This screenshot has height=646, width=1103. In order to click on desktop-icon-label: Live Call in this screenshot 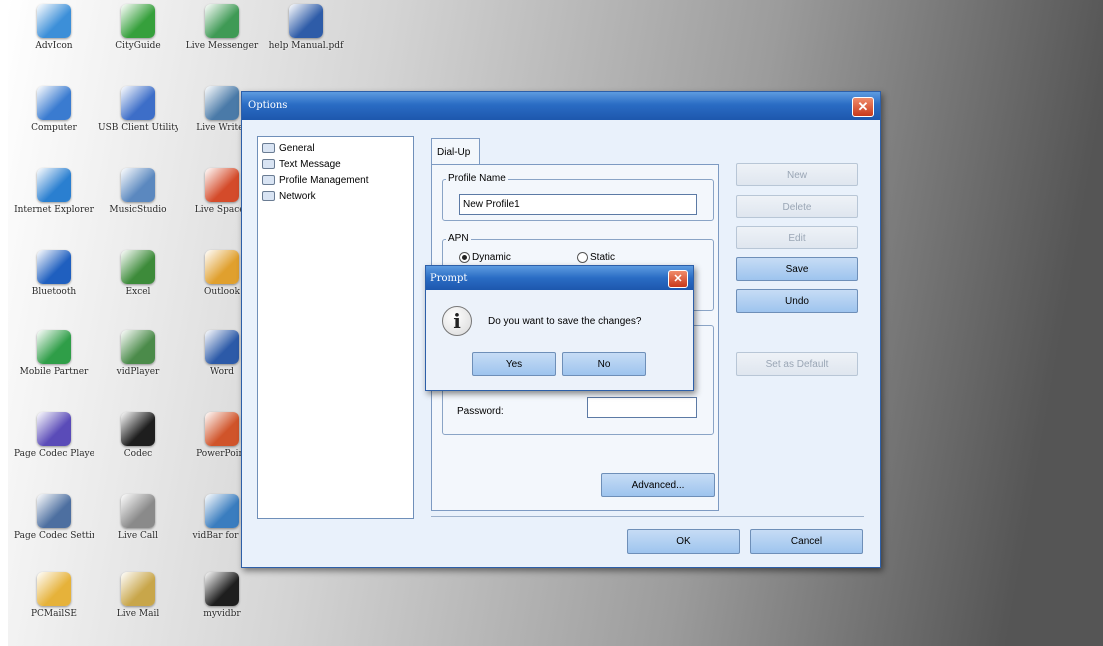, I will do `click(138, 536)`.